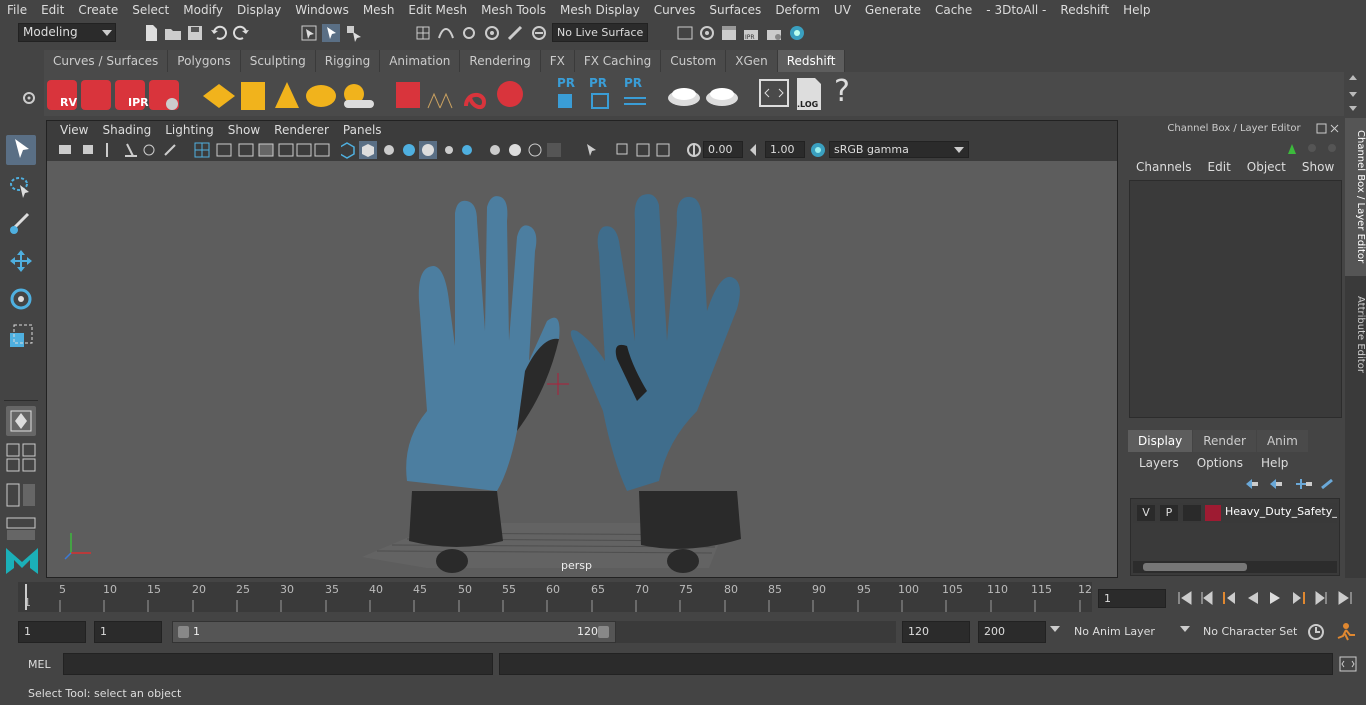 The width and height of the screenshot is (1366, 705). What do you see at coordinates (618, 61) in the screenshot?
I see `shelf-tab-fx-caching: FX Caching` at bounding box center [618, 61].